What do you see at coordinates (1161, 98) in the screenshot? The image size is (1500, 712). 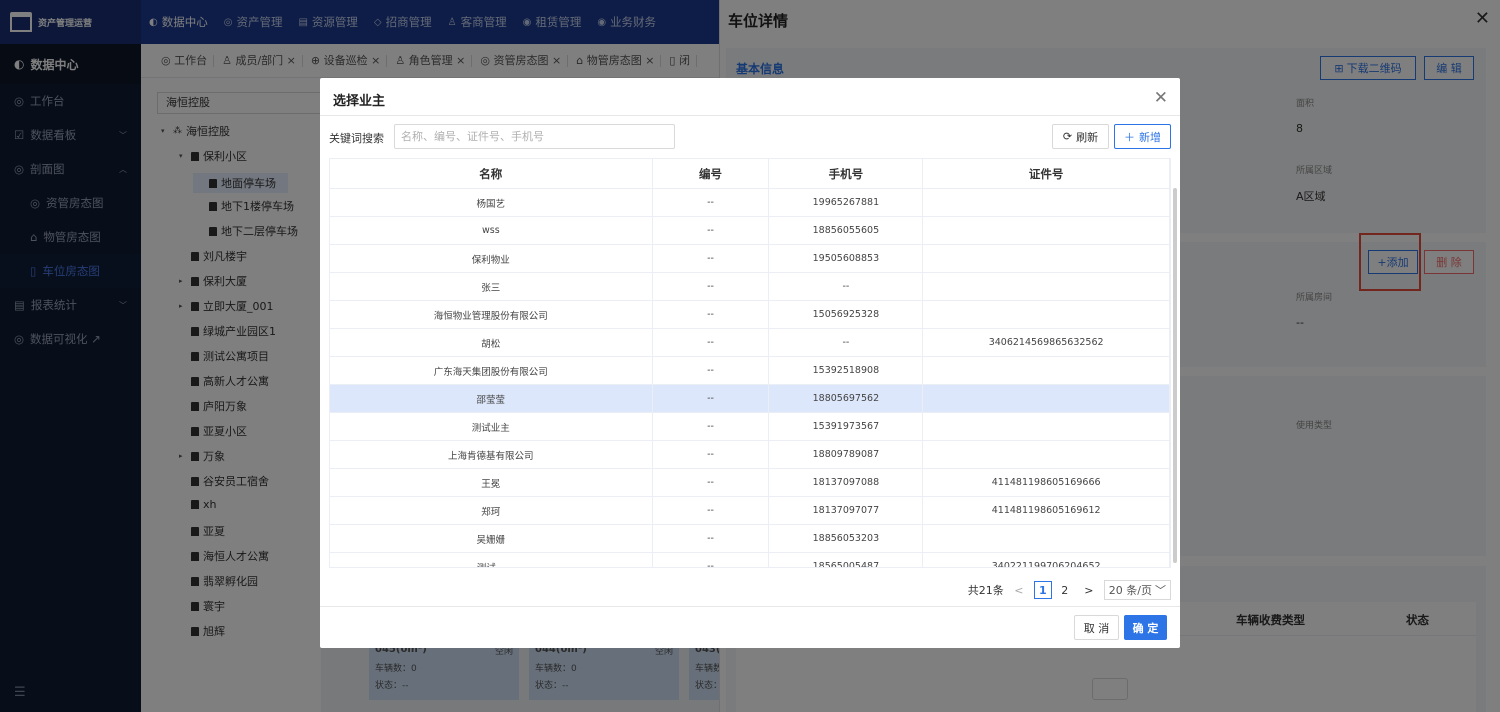 I see `modal-close-icon: ✕` at bounding box center [1161, 98].